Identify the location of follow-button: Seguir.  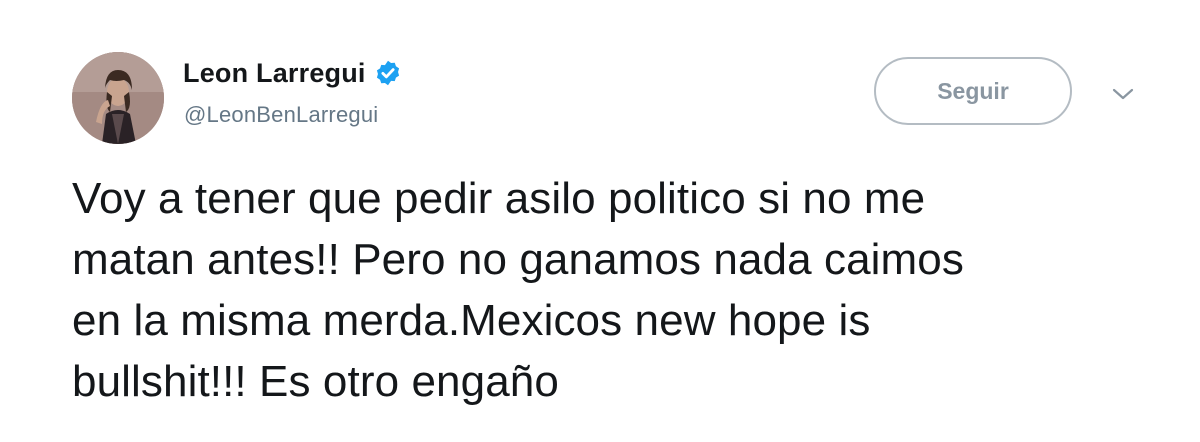
(973, 91).